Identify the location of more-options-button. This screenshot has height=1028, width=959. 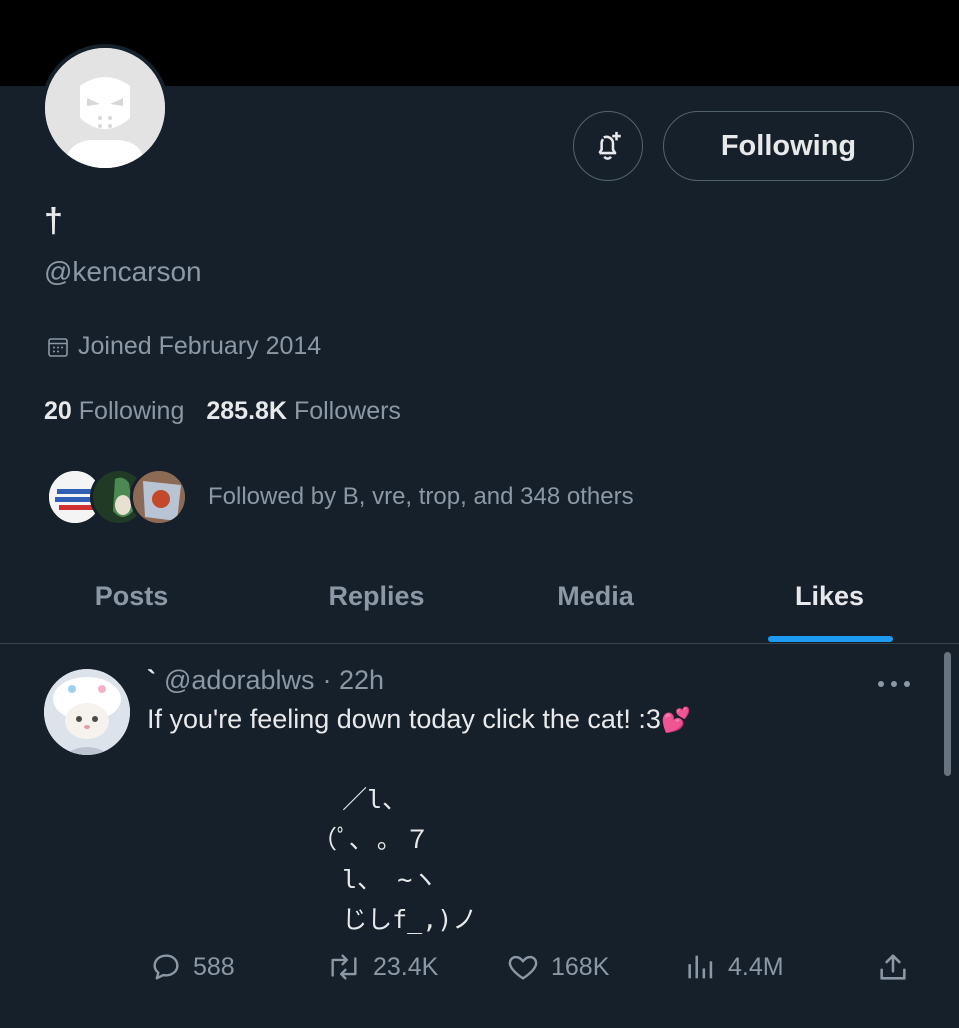
(894, 682).